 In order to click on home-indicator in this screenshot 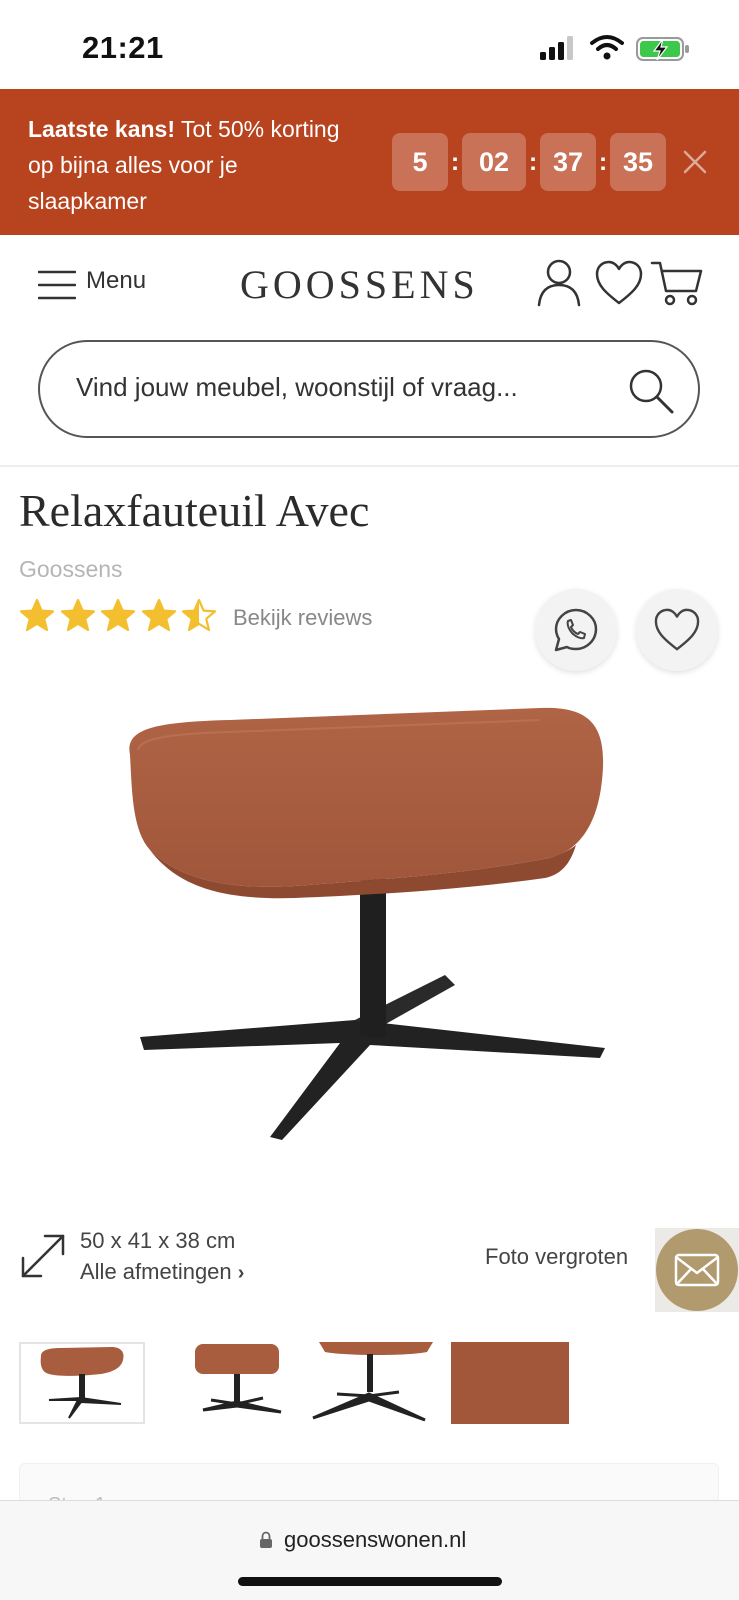, I will do `click(370, 1581)`.